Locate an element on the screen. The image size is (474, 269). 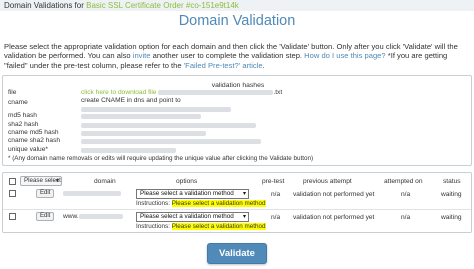
col-pretest: pre-test is located at coordinates (273, 181).